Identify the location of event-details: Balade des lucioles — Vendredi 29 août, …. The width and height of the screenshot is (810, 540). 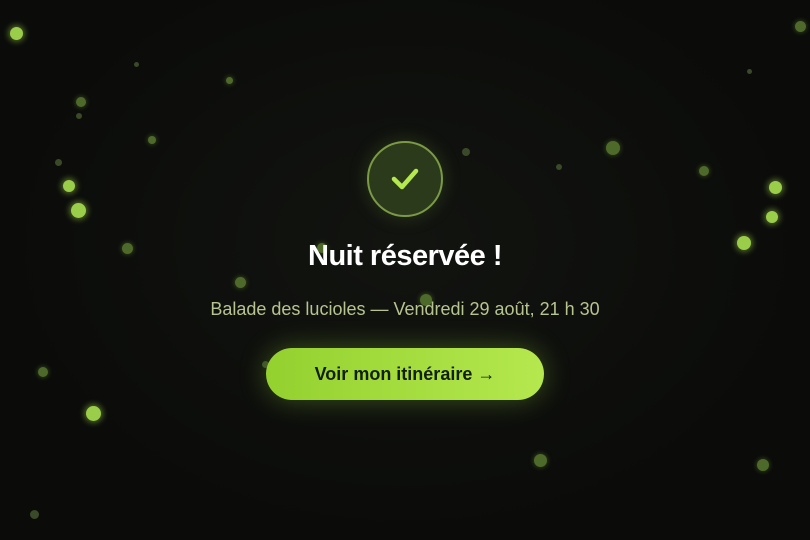
(405, 309).